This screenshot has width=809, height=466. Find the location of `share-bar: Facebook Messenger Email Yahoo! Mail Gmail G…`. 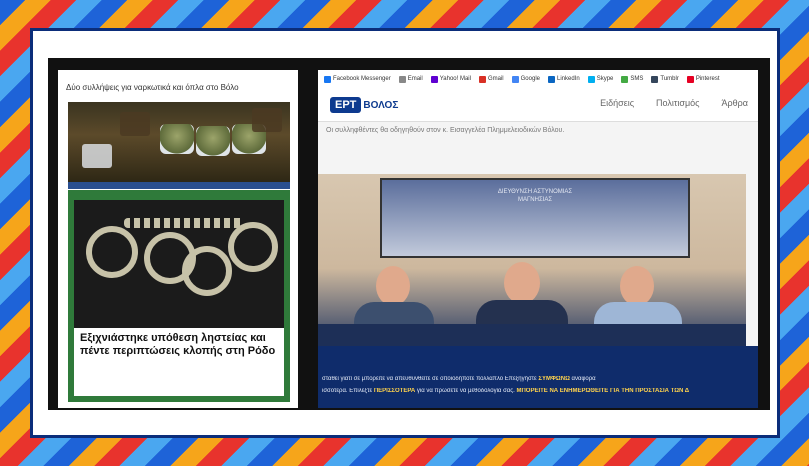

share-bar: Facebook Messenger Email Yahoo! Mail Gmail G… is located at coordinates (538, 79).